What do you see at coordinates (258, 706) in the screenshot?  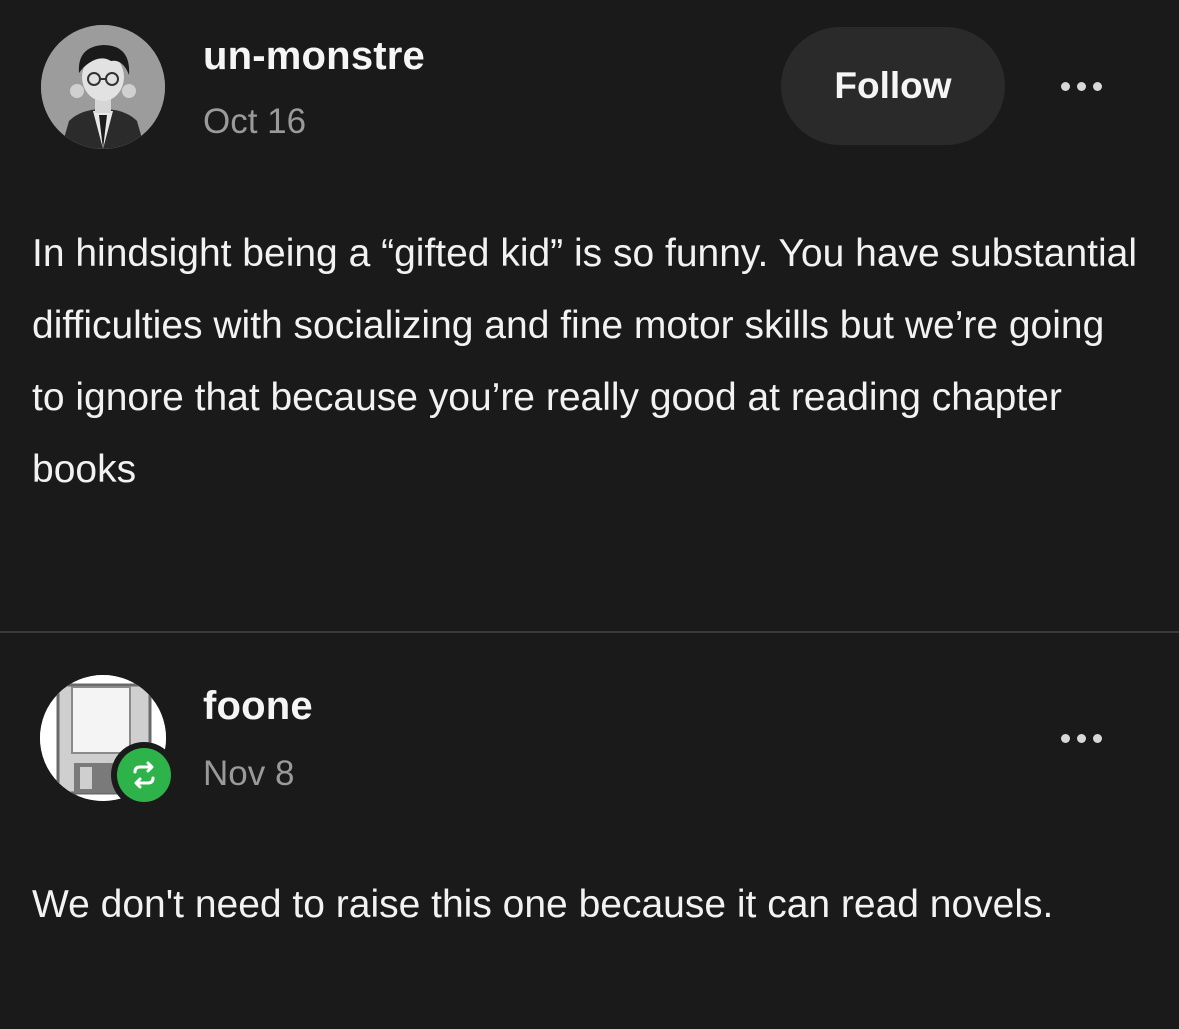 I see `username: foone` at bounding box center [258, 706].